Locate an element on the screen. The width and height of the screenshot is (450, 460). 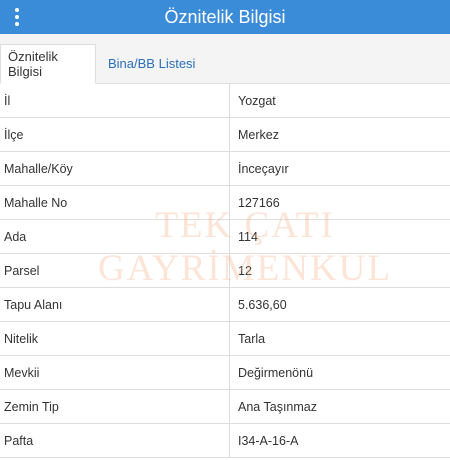
row-value: Değirmenönü is located at coordinates (276, 372).